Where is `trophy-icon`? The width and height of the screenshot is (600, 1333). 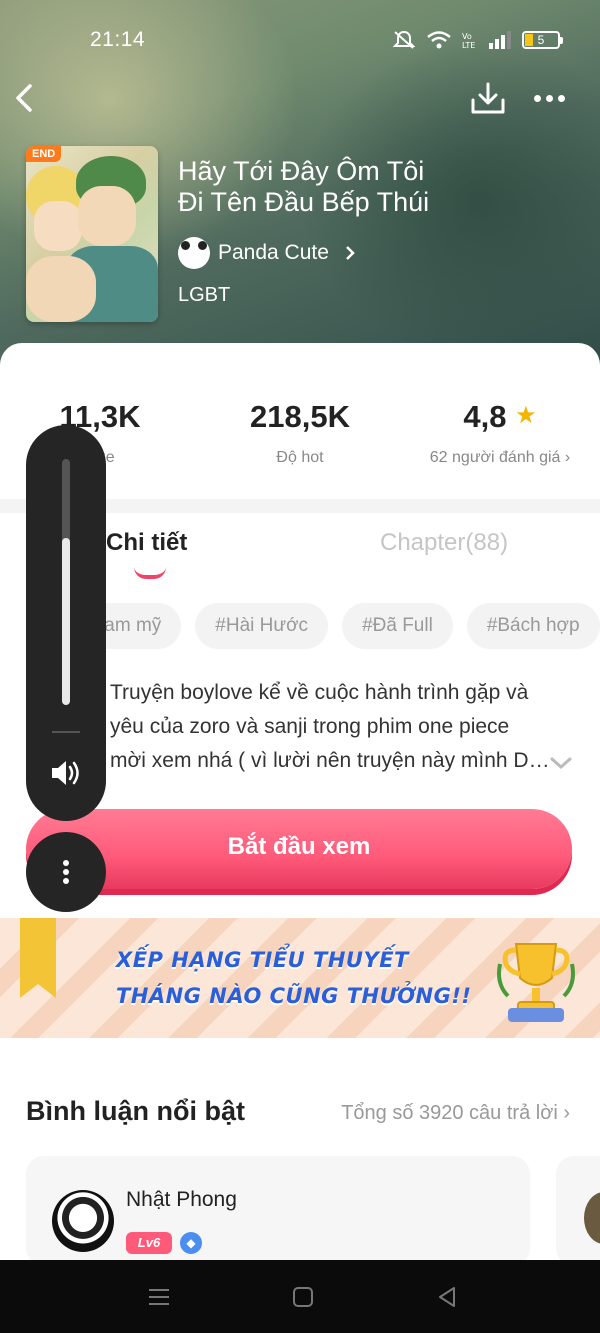
trophy-icon is located at coordinates (536, 982).